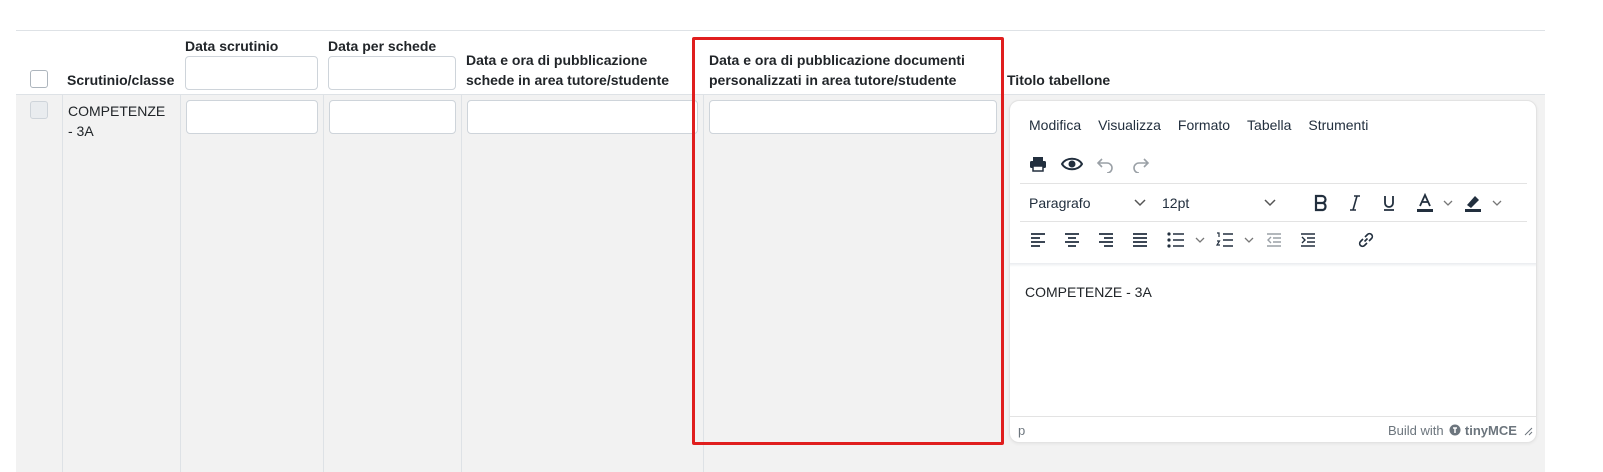 The height and width of the screenshot is (472, 1603). What do you see at coordinates (1366, 240) in the screenshot?
I see `link-icon` at bounding box center [1366, 240].